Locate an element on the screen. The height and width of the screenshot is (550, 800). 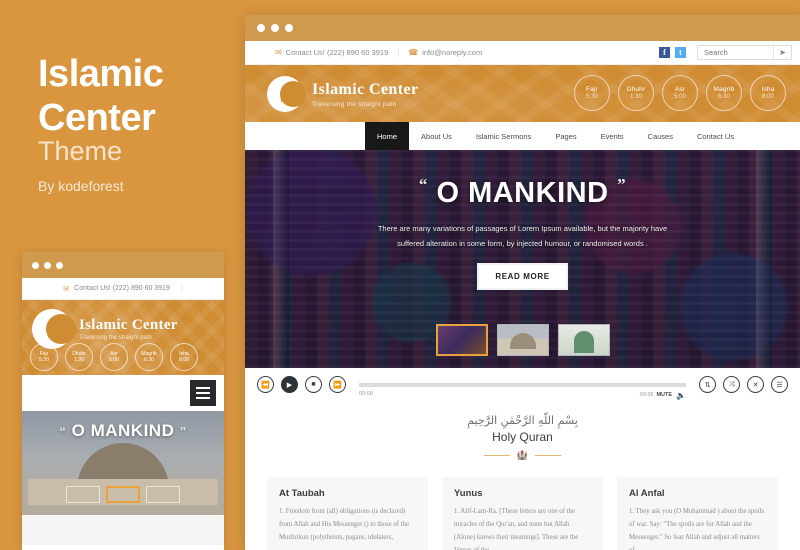
close-icon: ✕ is located at coordinates (755, 384).